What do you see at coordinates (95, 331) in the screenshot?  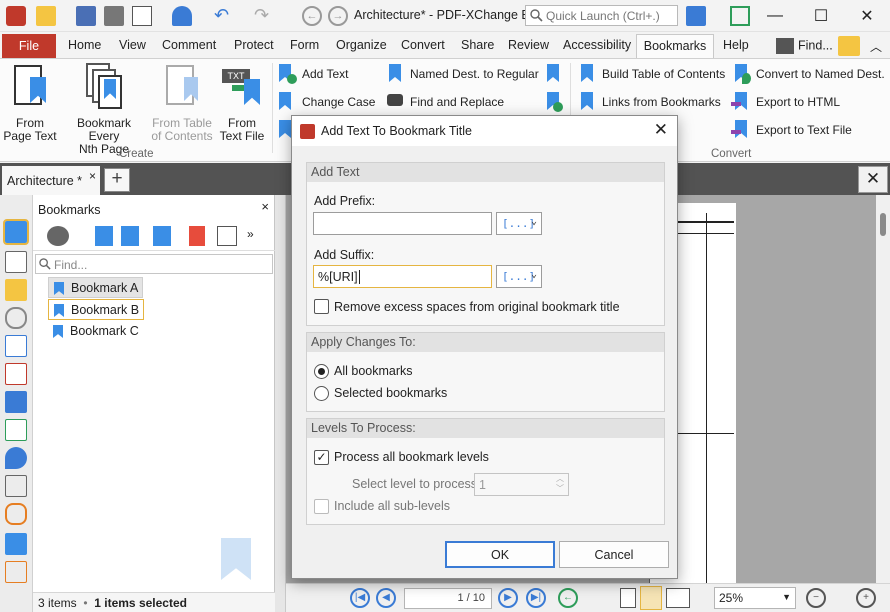 I see `bookmark-item: Bookmark C` at bounding box center [95, 331].